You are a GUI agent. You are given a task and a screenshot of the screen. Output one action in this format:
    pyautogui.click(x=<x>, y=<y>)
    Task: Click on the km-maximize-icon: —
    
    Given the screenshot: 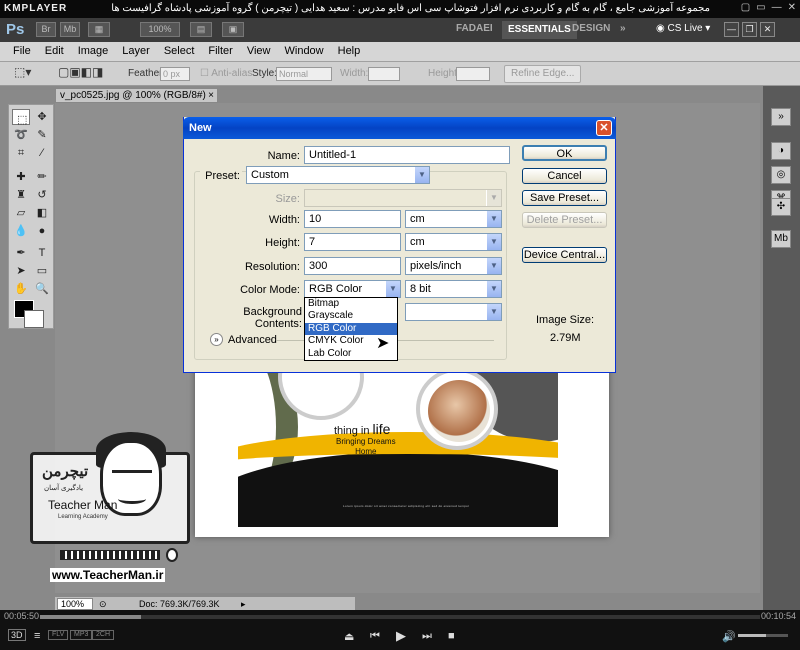 What is the action you would take?
    pyautogui.click(x=777, y=7)
    